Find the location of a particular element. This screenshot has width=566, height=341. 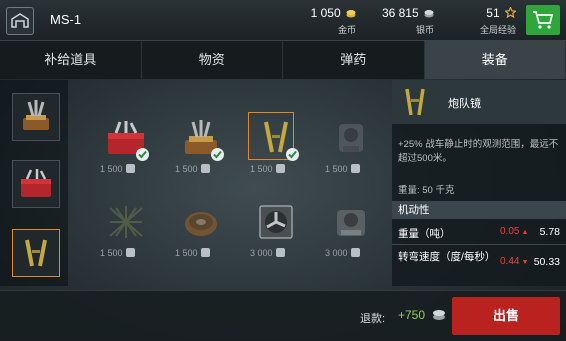

stat-label: 转弯速度（度/每秒） is located at coordinates (447, 257).